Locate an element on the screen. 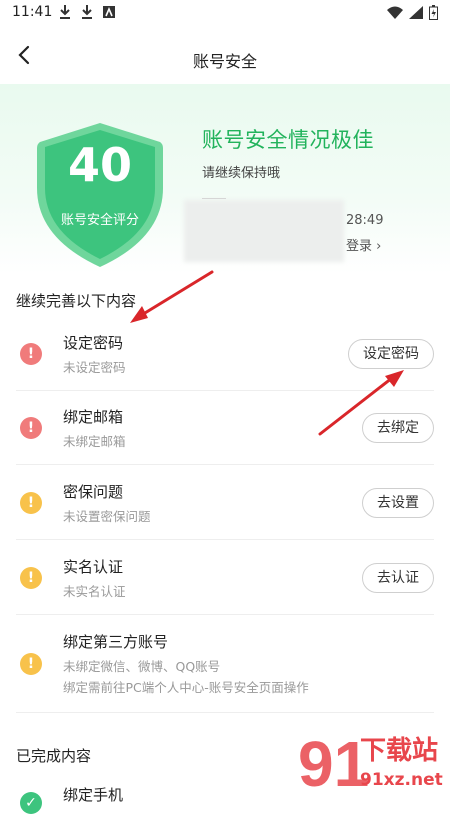  set-security-question-button: 去设置 is located at coordinates (398, 503).